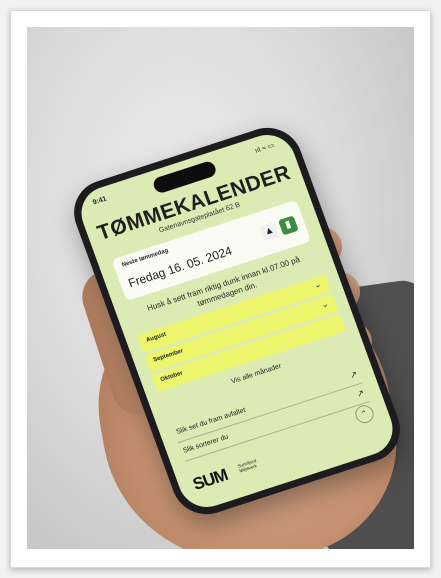  Describe the element at coordinates (269, 231) in the screenshot. I see `bag-icon: ▲` at that location.